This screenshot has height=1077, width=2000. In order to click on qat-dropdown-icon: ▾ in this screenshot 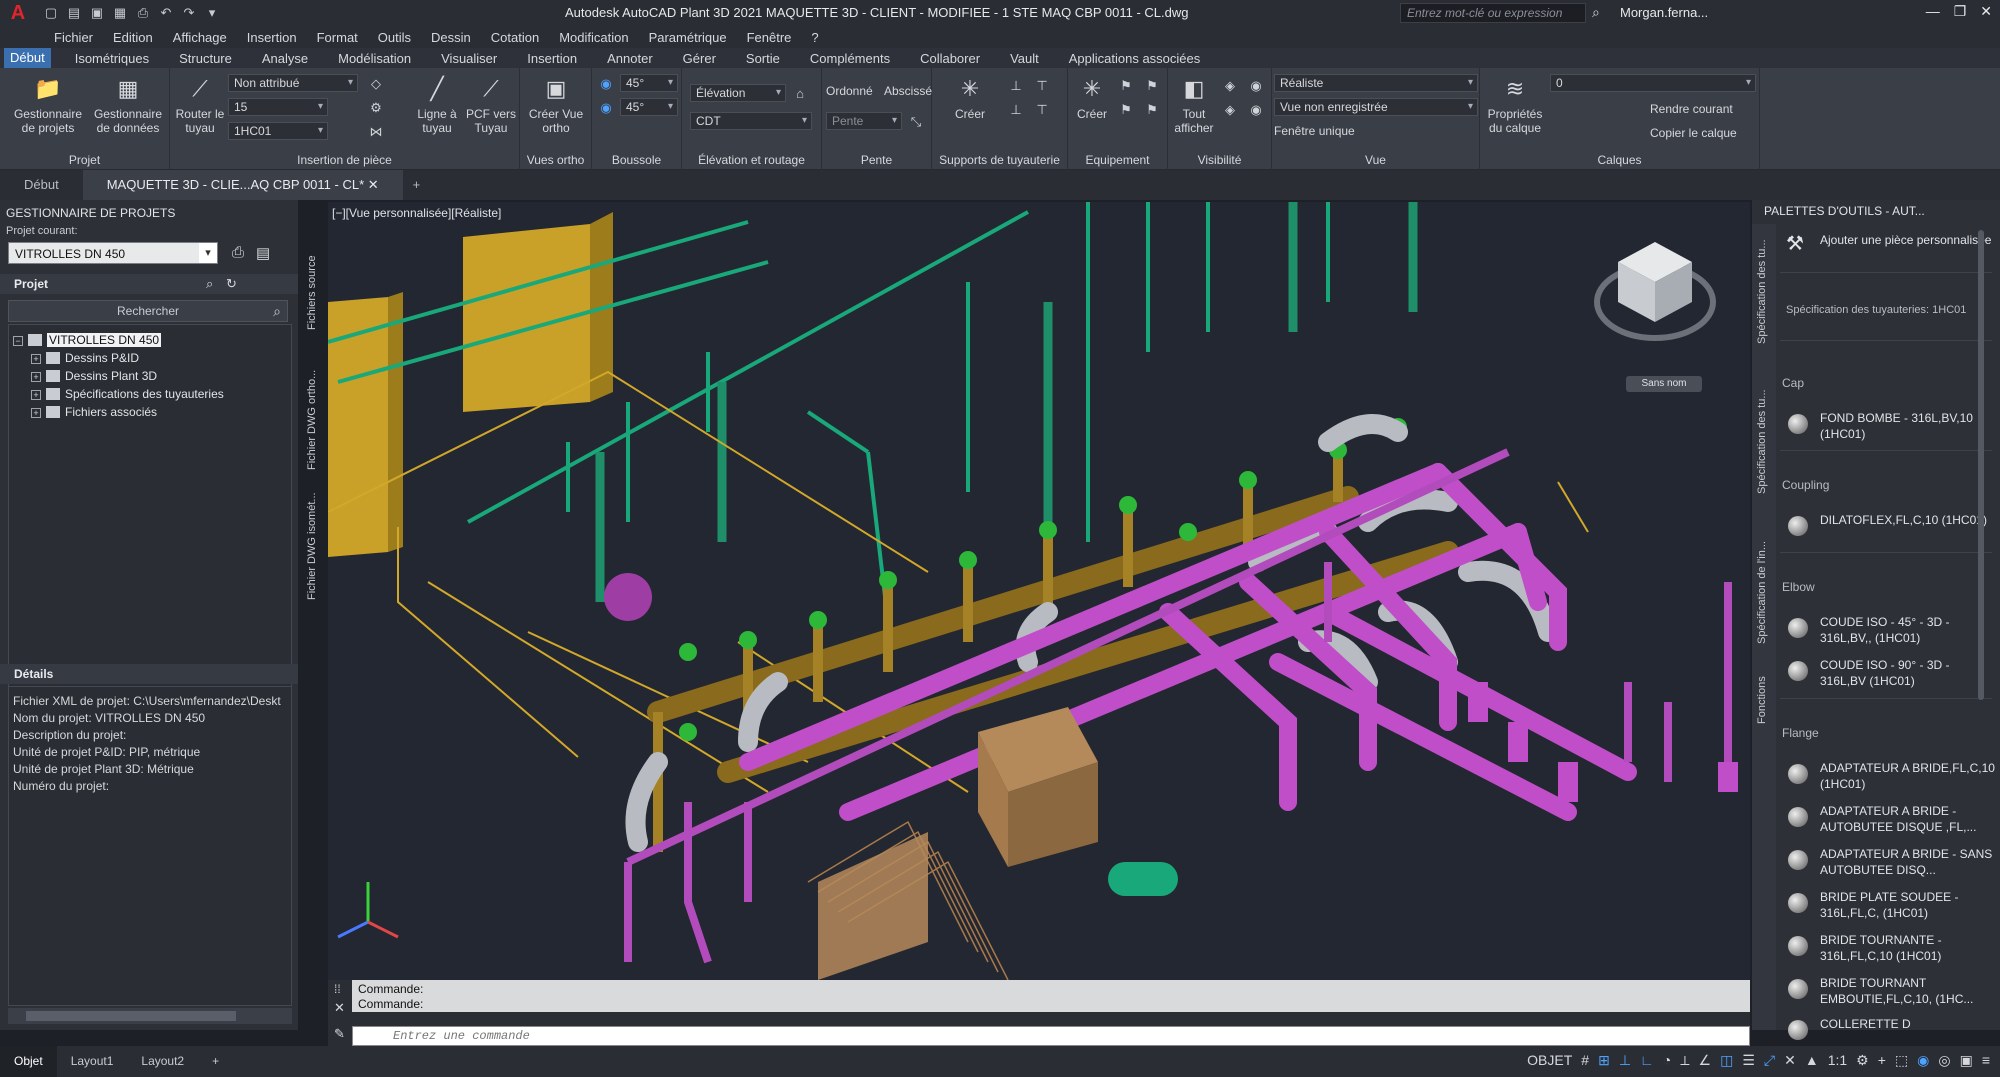, I will do `click(212, 13)`.